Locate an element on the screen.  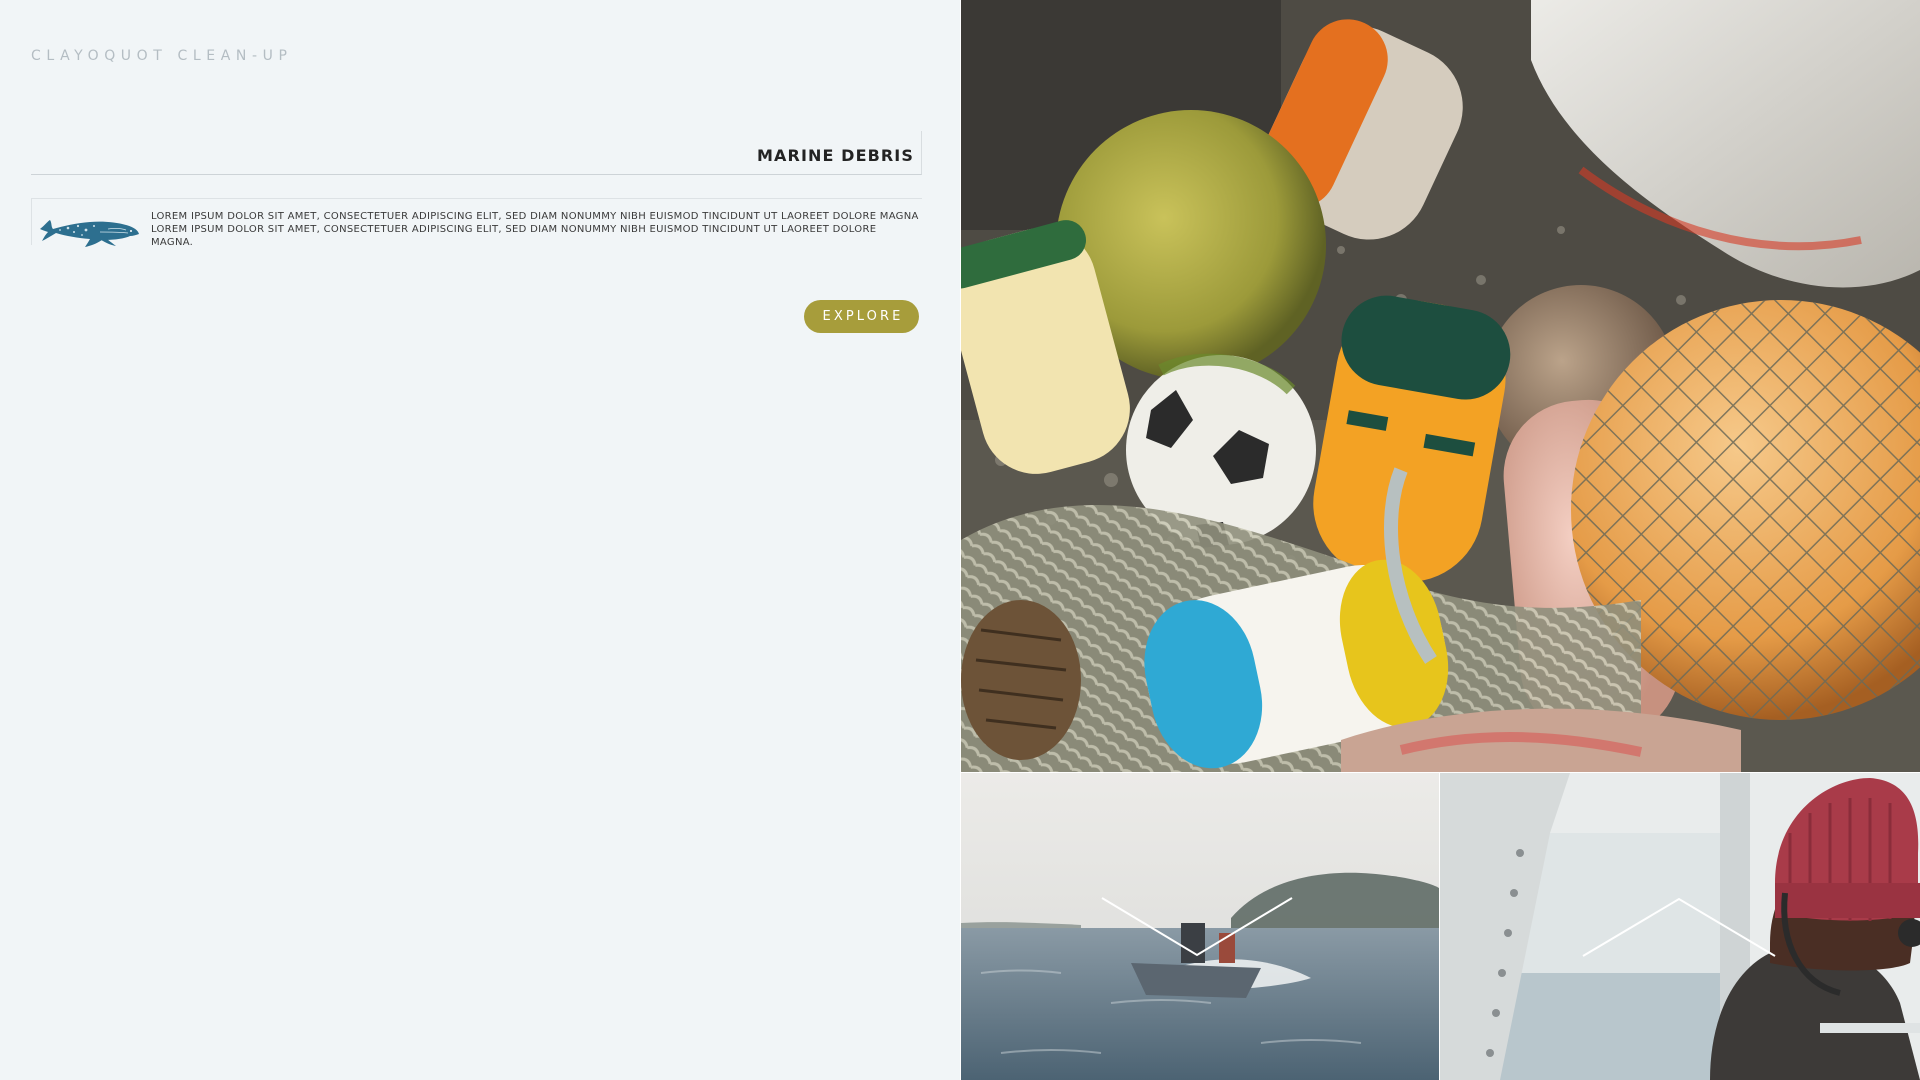
section-title: MARINE DEBRIS is located at coordinates (835, 155).